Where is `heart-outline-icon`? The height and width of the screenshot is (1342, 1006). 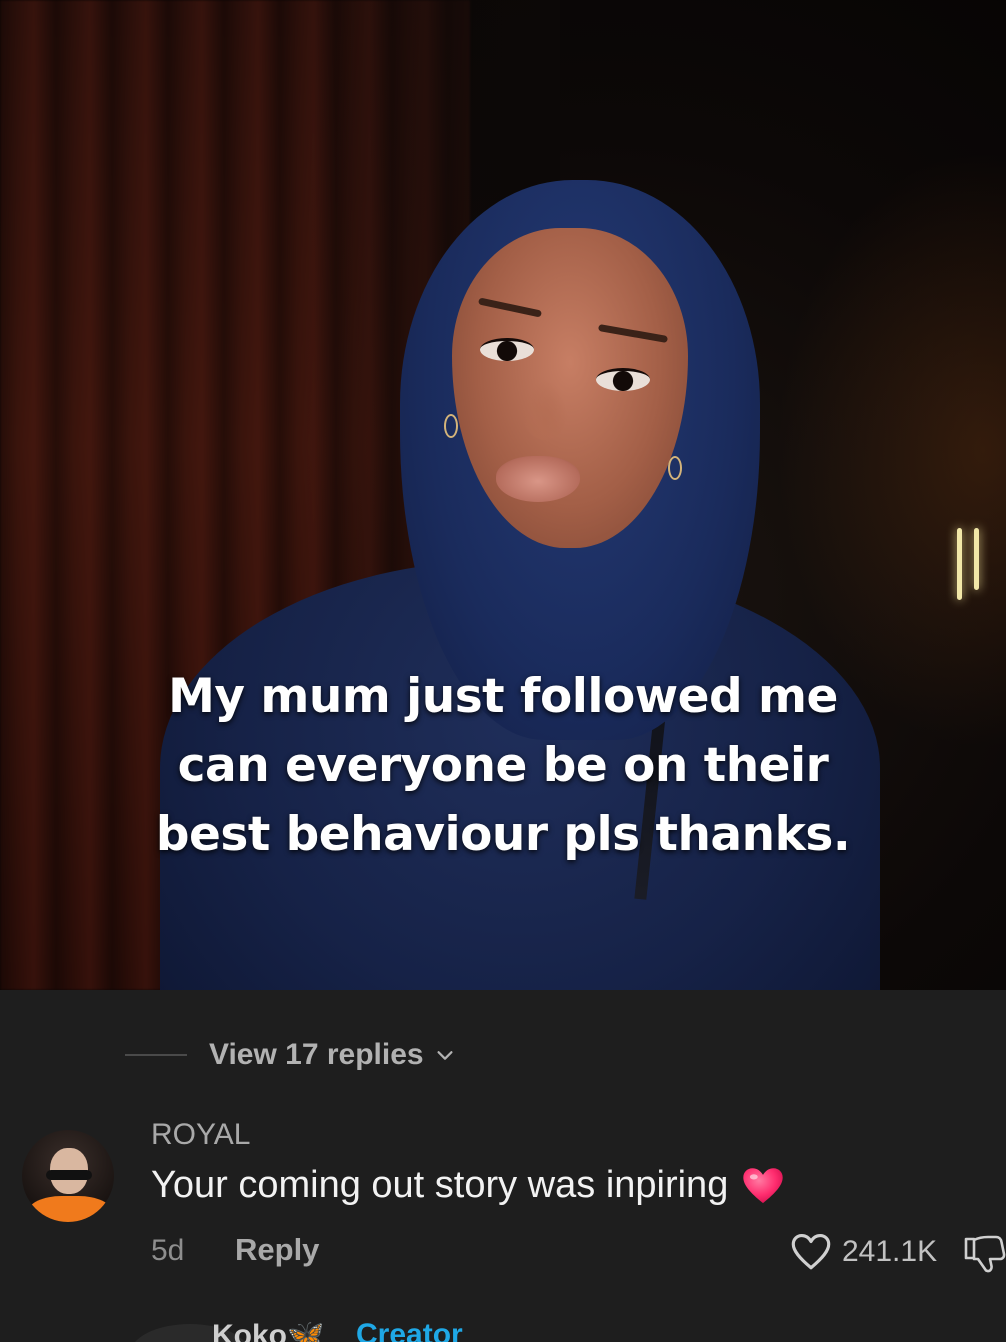
heart-outline-icon is located at coordinates (811, 1252).